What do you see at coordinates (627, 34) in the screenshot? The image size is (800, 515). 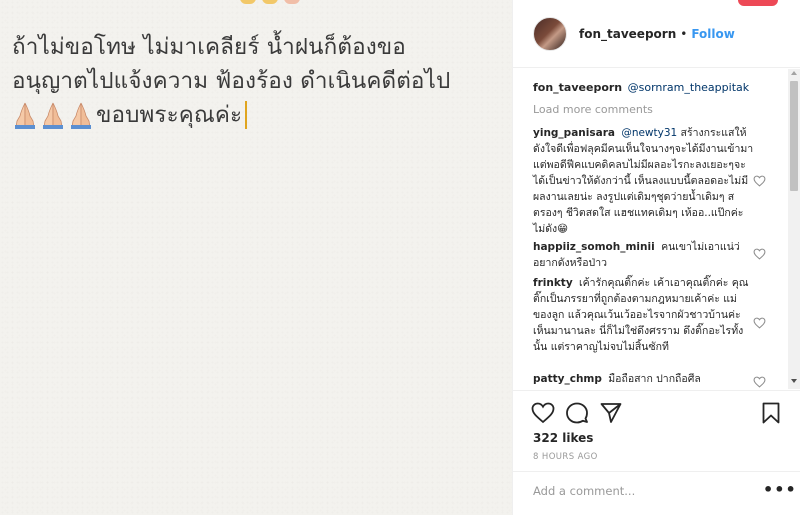 I see `header-username: fon_taveeporn` at bounding box center [627, 34].